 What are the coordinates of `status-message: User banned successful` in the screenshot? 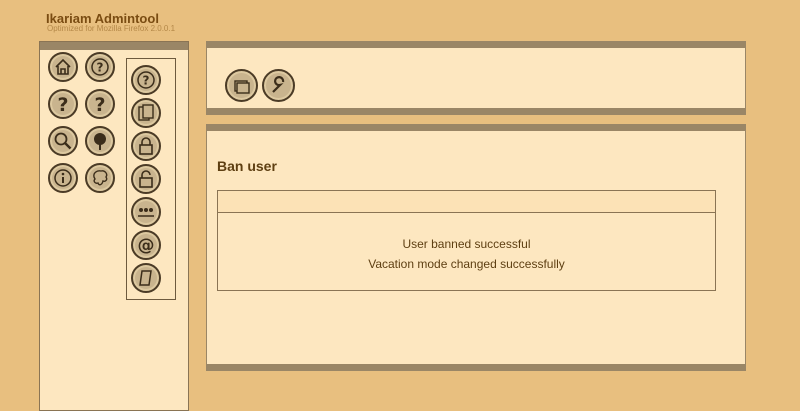 It's located at (466, 244).